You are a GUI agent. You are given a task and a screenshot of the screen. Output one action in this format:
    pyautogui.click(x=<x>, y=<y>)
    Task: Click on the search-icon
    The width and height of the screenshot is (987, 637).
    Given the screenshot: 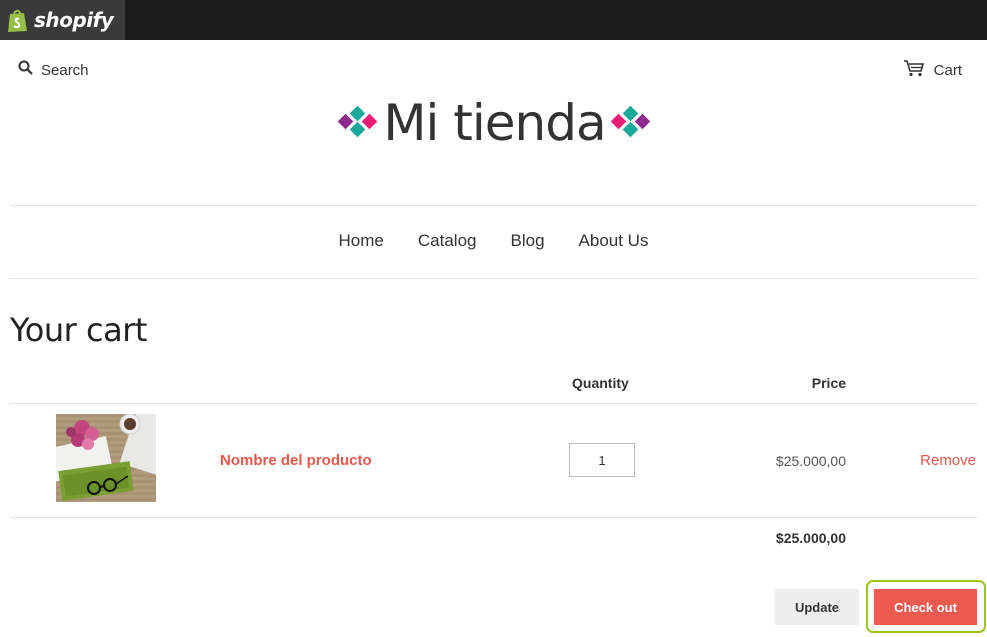 What is the action you would take?
    pyautogui.click(x=25, y=70)
    